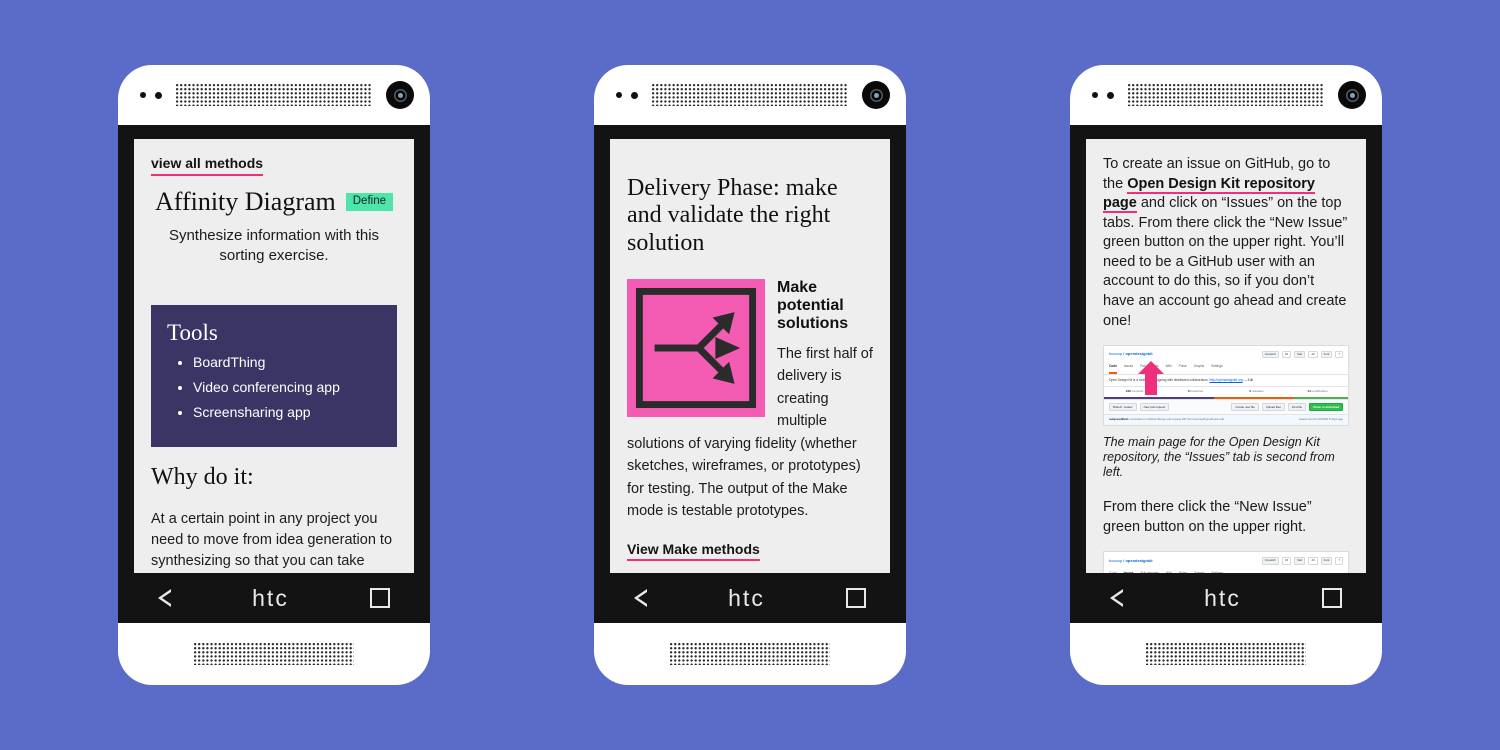  I want to click on page-title: Affinity Diagram, so click(245, 201).